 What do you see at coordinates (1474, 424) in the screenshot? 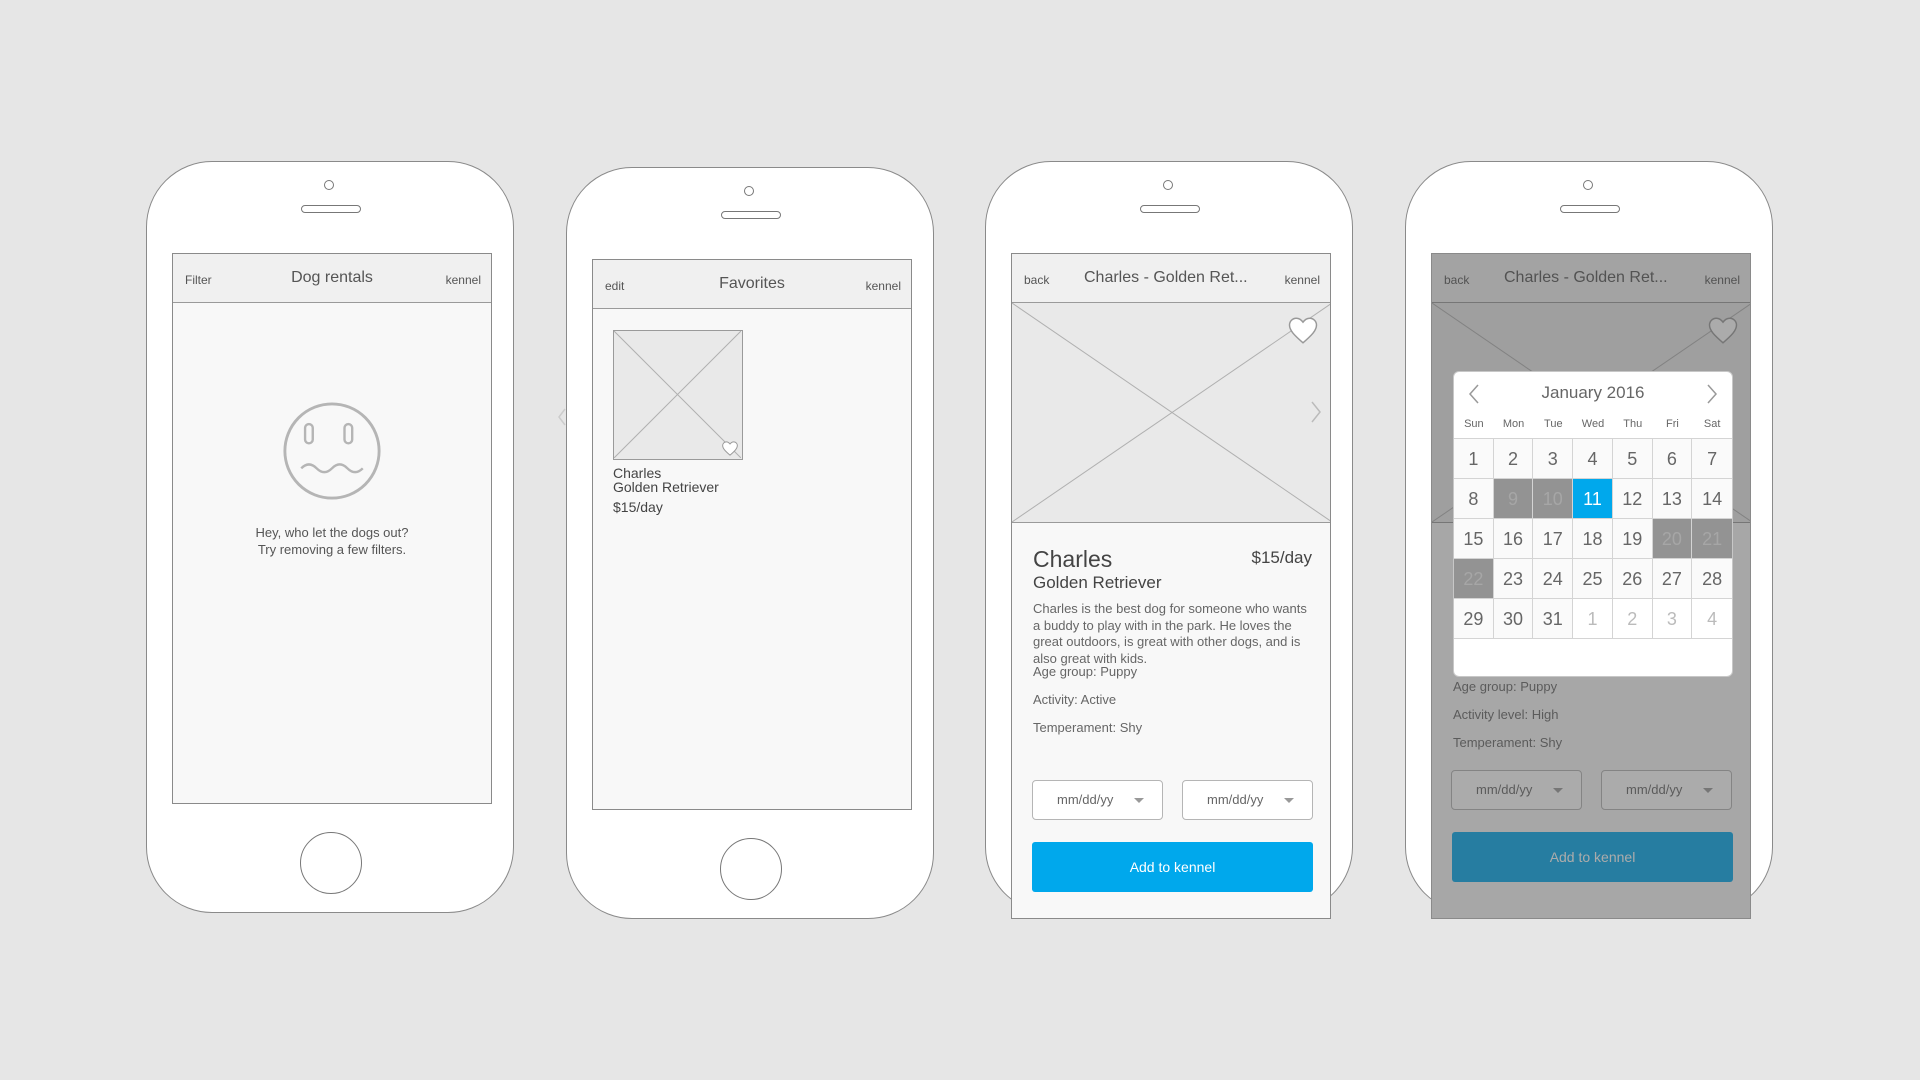
I see `weekday-label: Sun` at bounding box center [1474, 424].